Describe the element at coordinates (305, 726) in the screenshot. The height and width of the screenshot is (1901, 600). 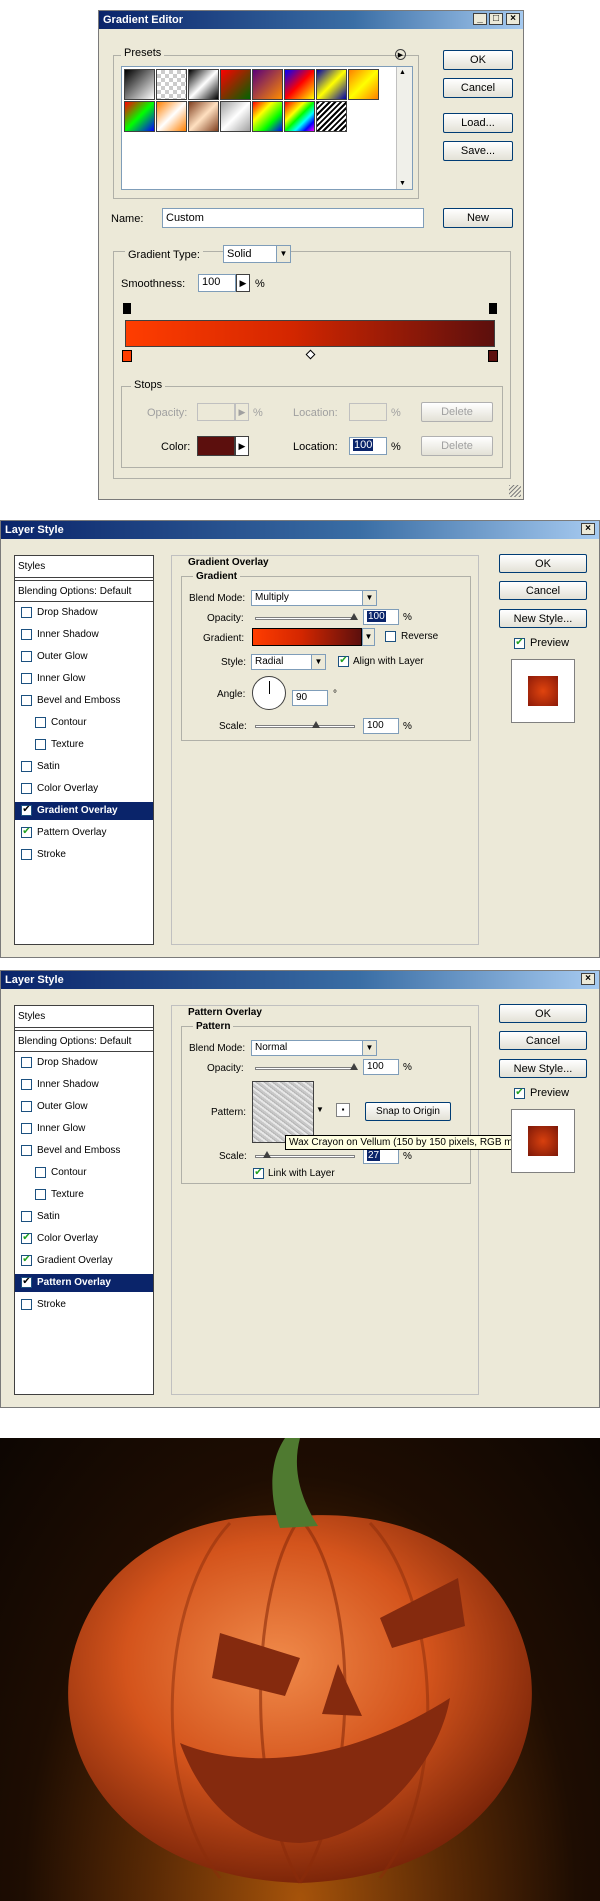
I see `scale-slider` at that location.